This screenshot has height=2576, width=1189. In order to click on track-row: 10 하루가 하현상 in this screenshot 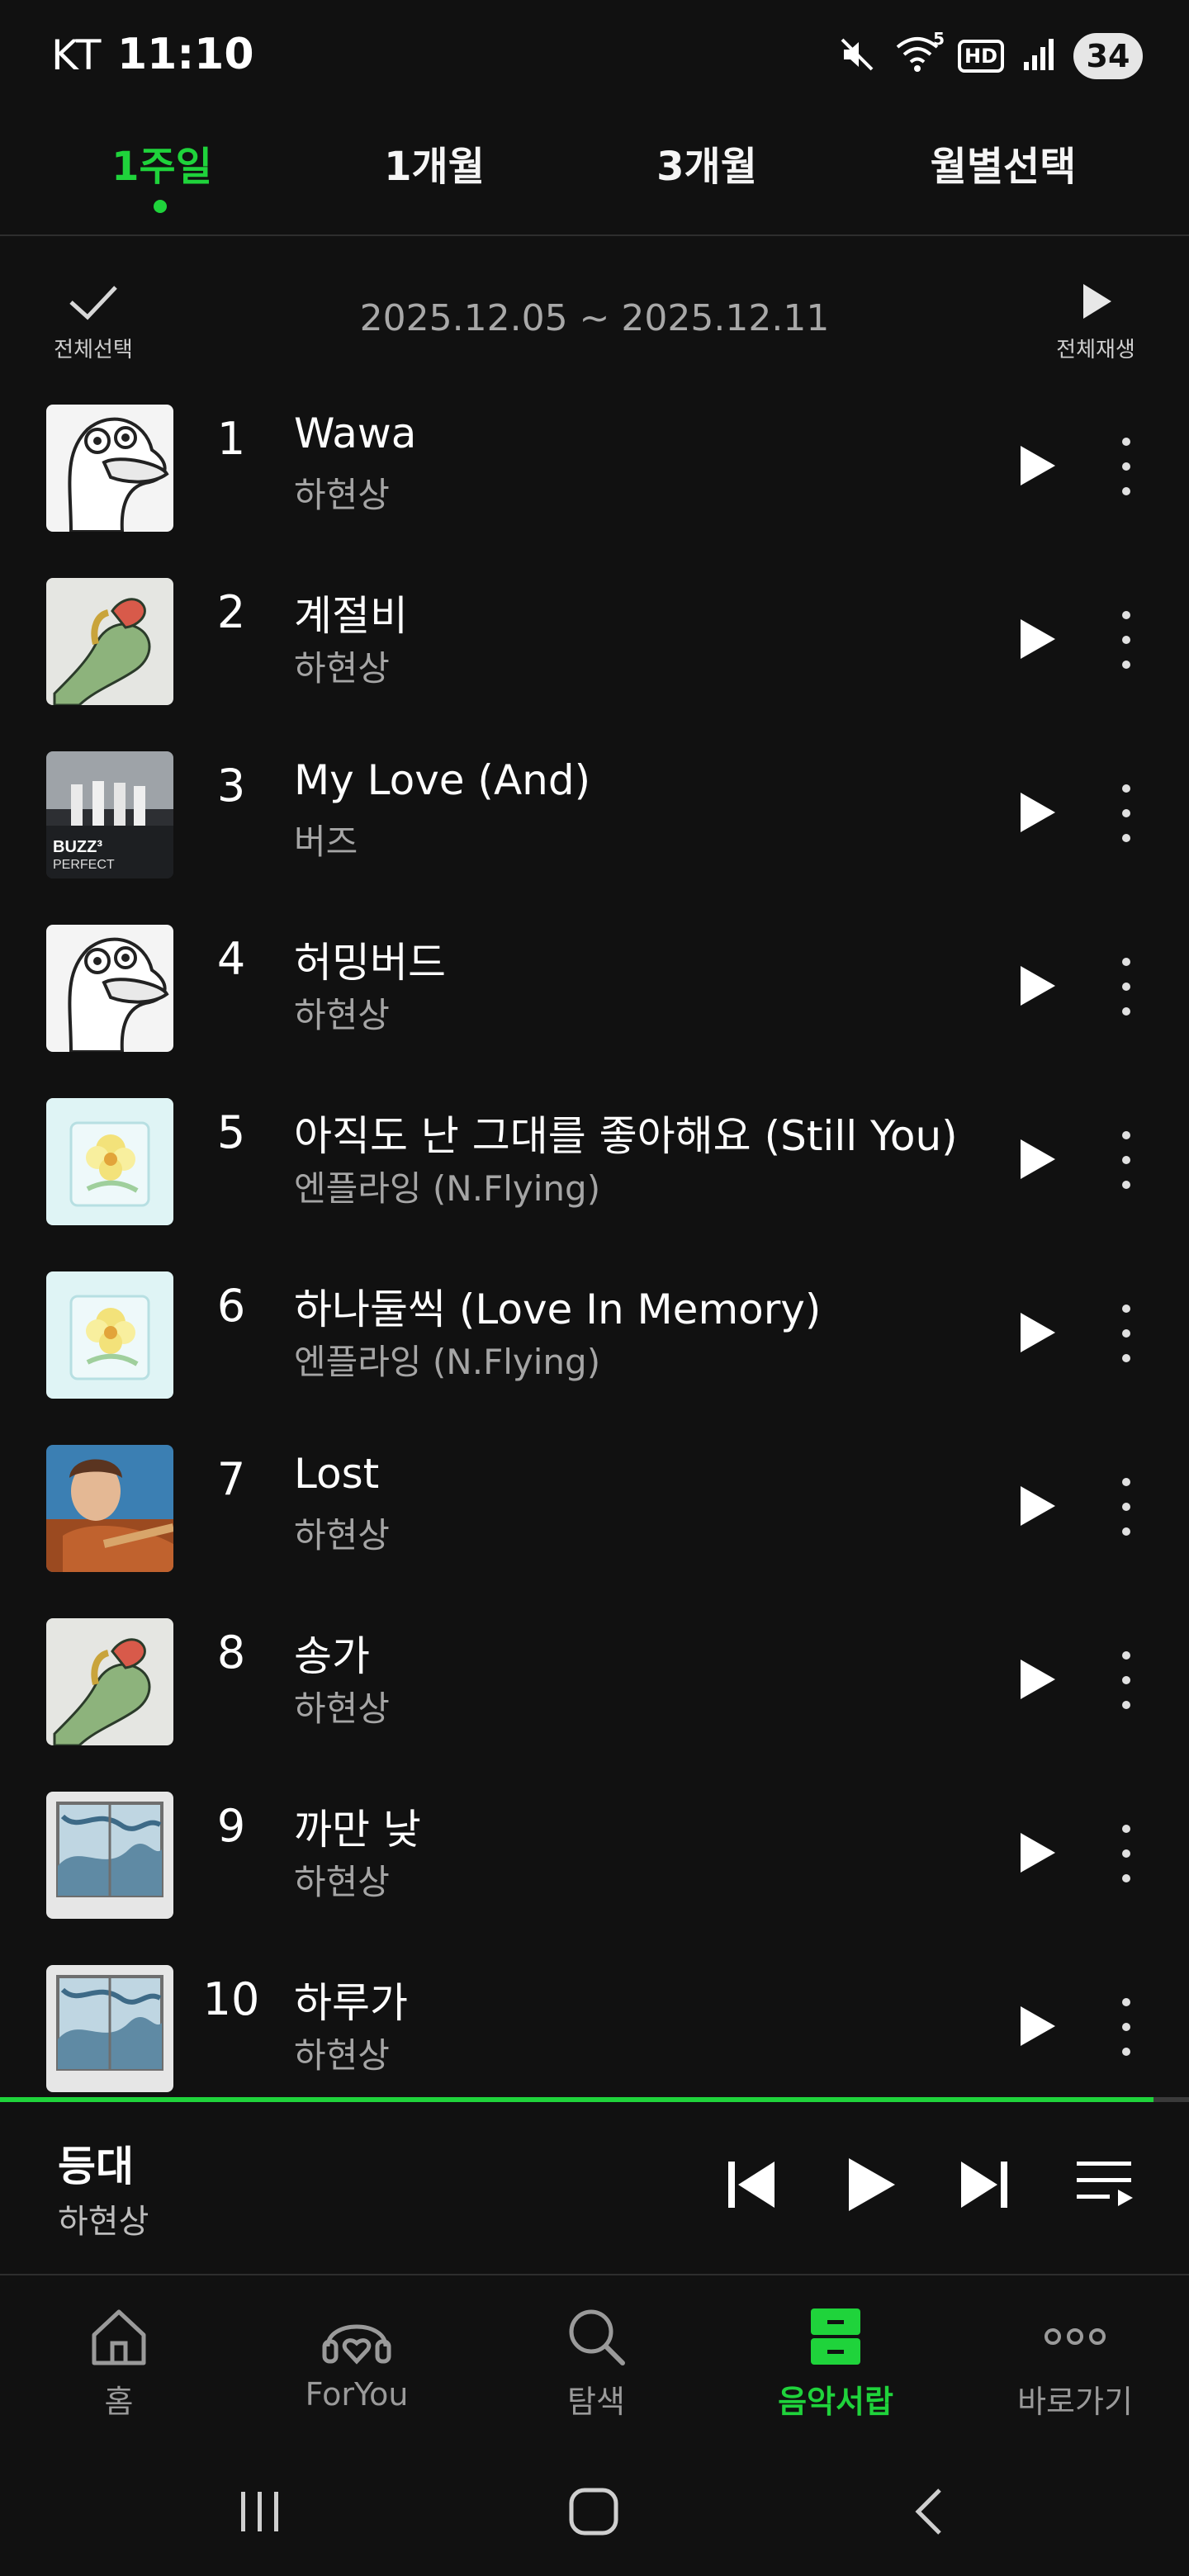, I will do `click(594, 2027)`.